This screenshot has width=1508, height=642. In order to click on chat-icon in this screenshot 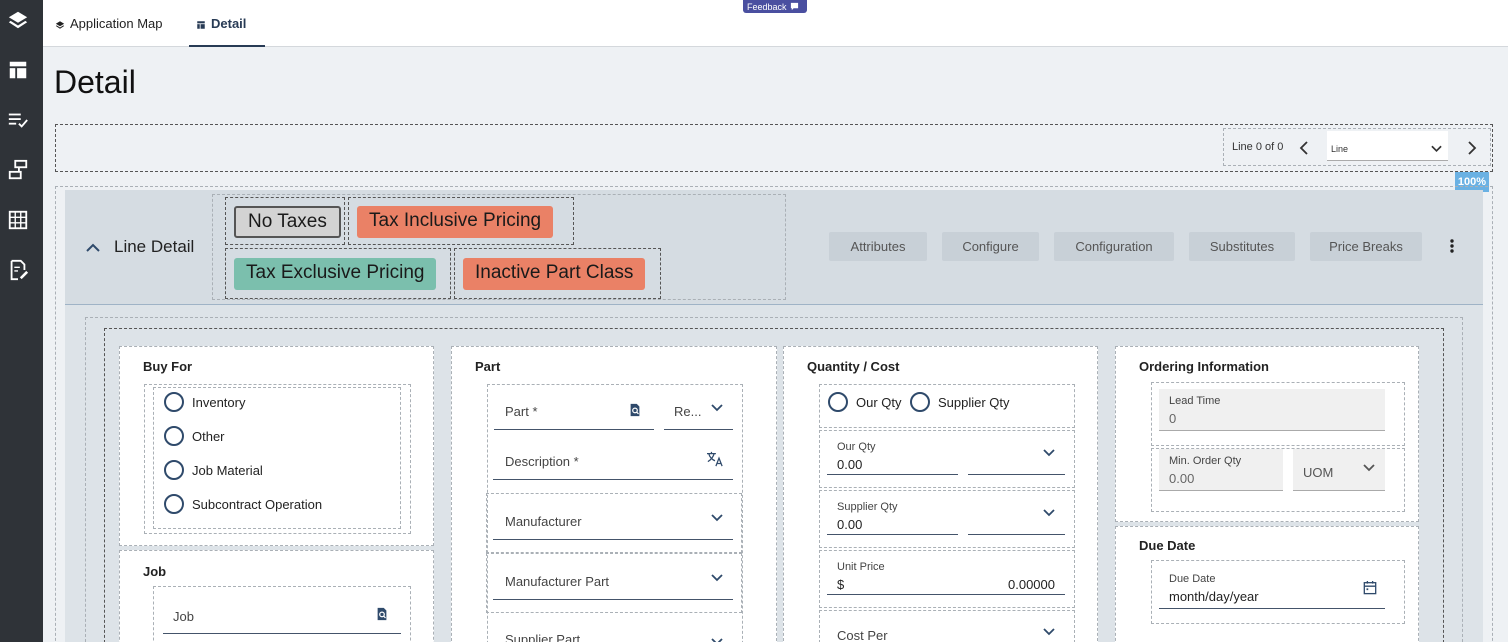, I will do `click(794, 6)`.